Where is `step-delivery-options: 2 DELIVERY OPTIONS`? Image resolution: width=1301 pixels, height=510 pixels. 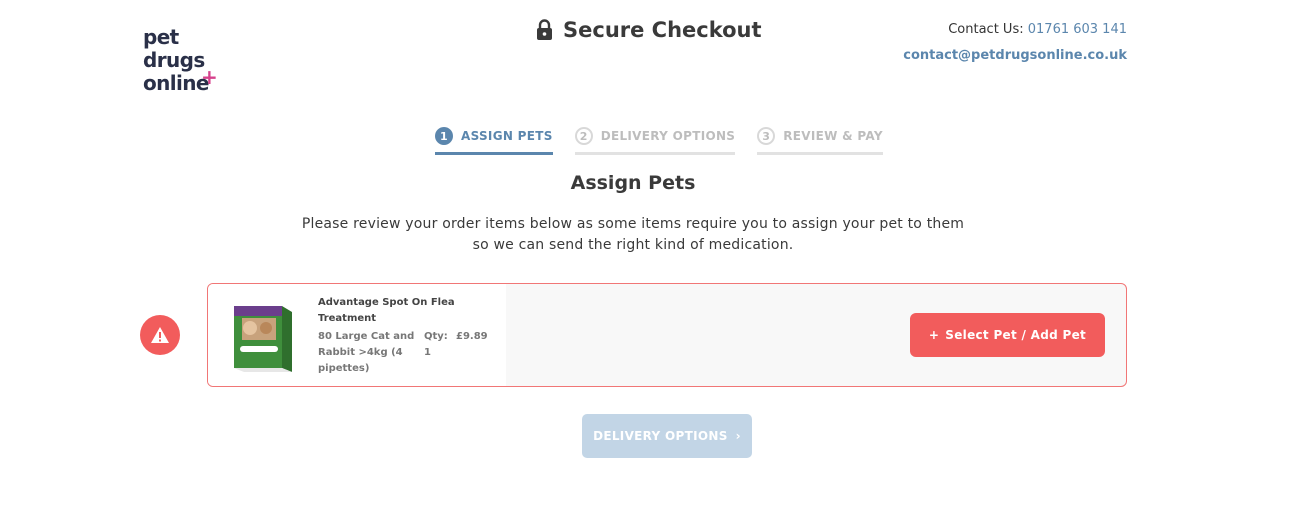
step-delivery-options: 2 DELIVERY OPTIONS is located at coordinates (655, 141).